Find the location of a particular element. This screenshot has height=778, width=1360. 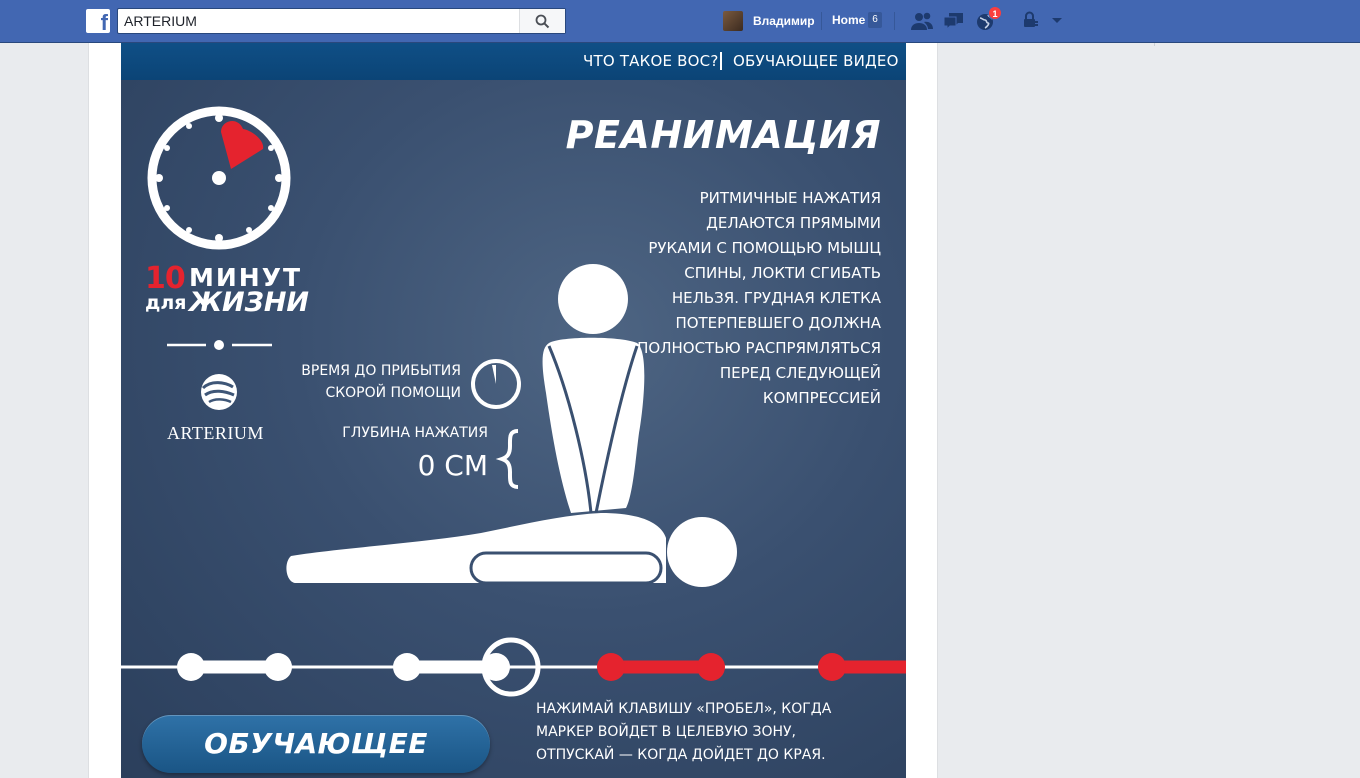

notifications-badge: 1 is located at coordinates (995, 13).